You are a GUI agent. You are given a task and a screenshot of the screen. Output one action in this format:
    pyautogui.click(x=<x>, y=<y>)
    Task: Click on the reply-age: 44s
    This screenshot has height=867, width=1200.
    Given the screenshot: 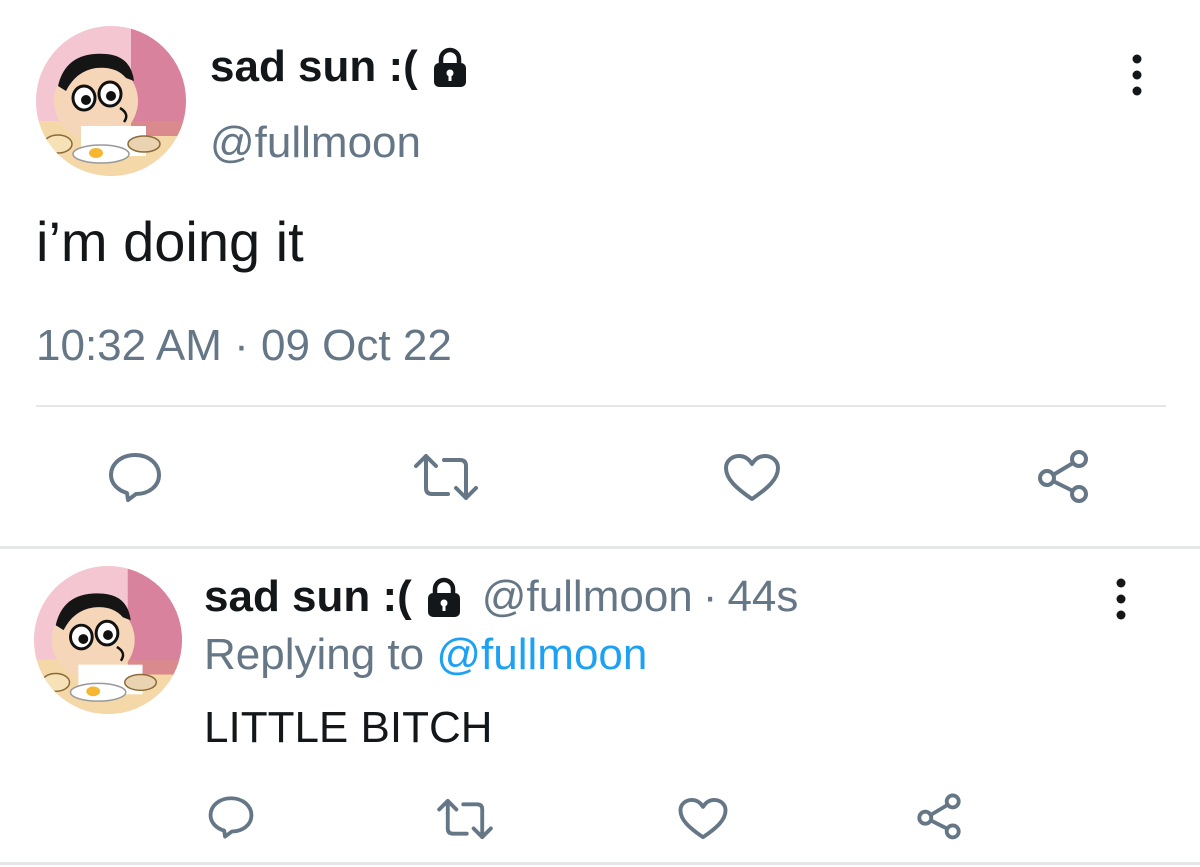 What is the action you would take?
    pyautogui.click(x=762, y=597)
    